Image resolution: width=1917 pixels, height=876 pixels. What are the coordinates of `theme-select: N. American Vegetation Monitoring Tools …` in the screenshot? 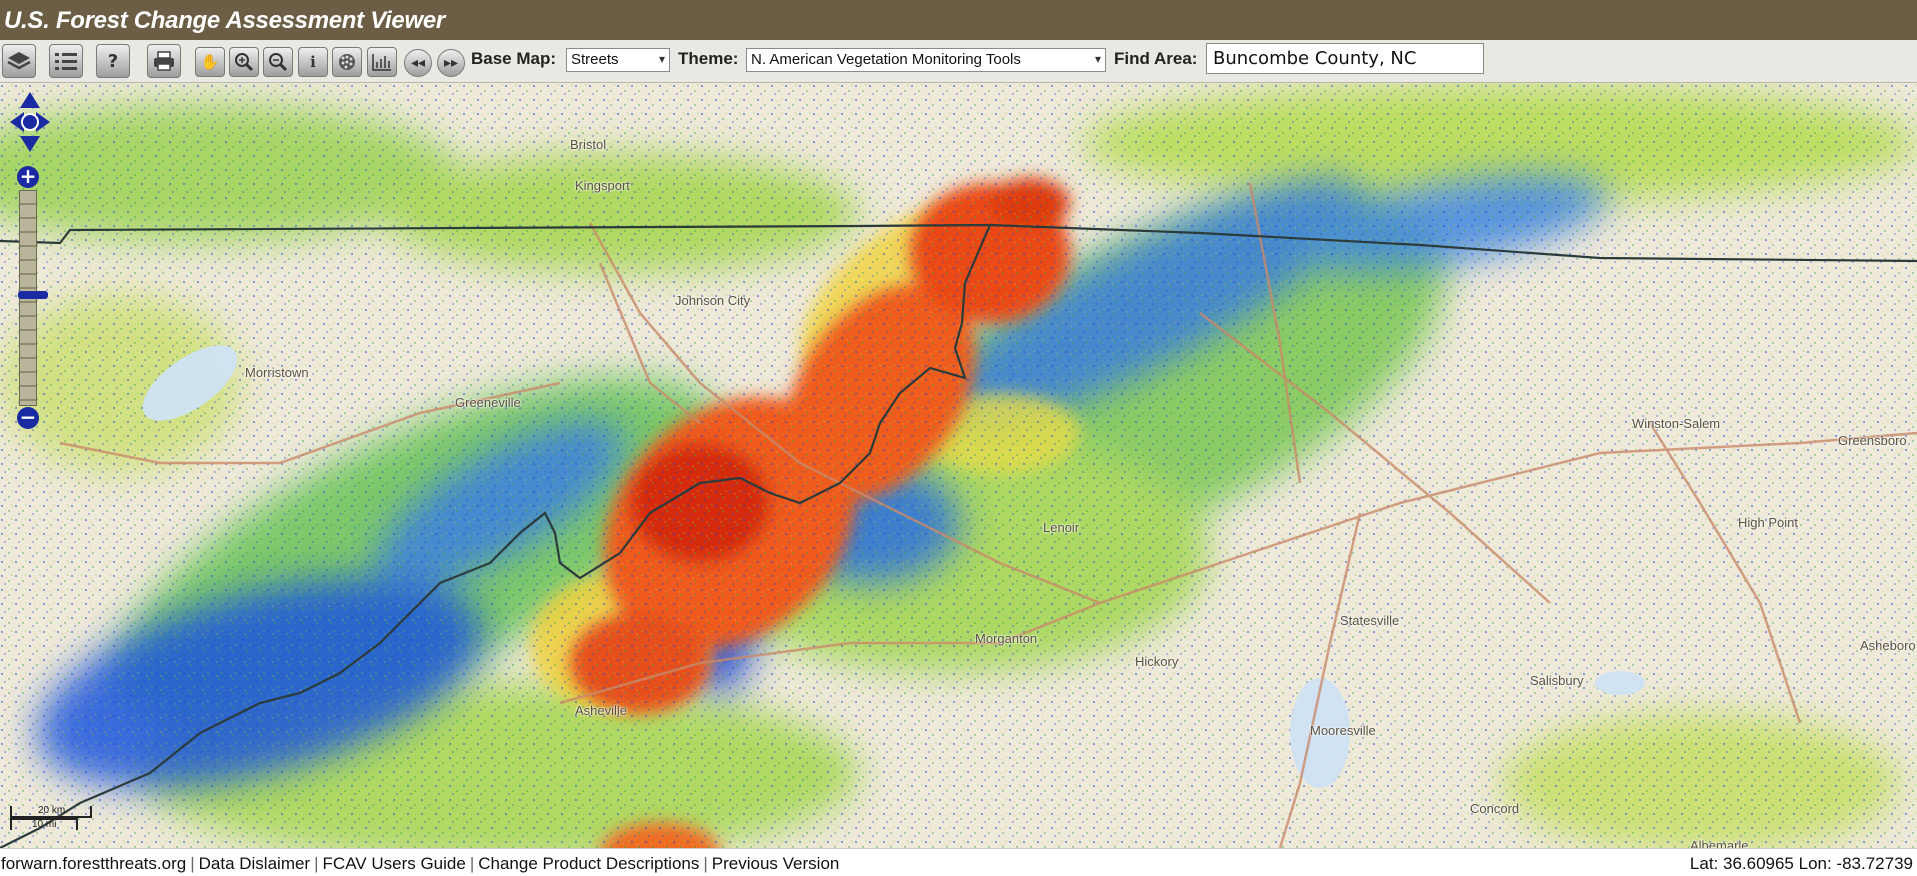 It's located at (926, 60).